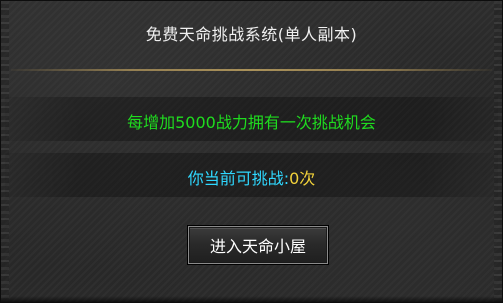 The height and width of the screenshot is (303, 503). Describe the element at coordinates (258, 245) in the screenshot. I see `enter-cabin-button: 进入天命小屋` at that location.